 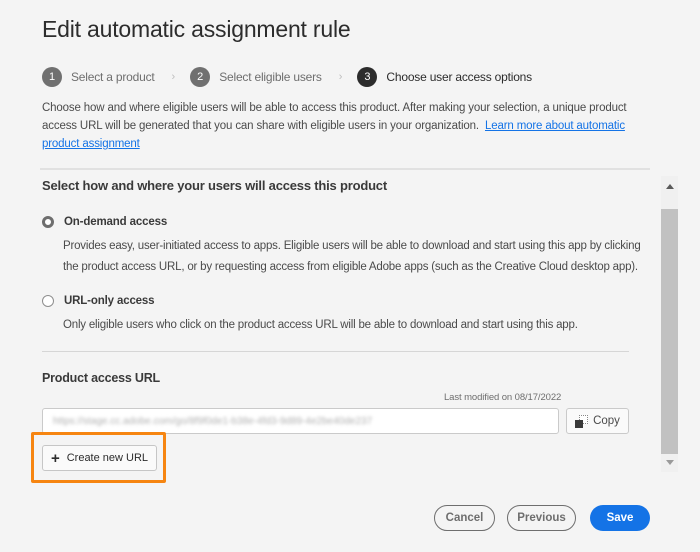 I want to click on scroll-up-arrow-icon, so click(x=669, y=186).